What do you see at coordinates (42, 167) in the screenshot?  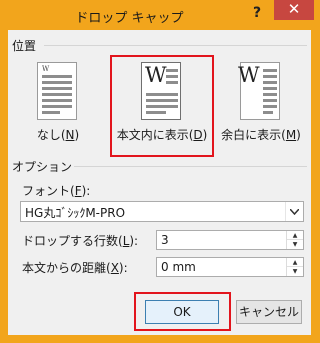 I see `options-section-label: オプション` at bounding box center [42, 167].